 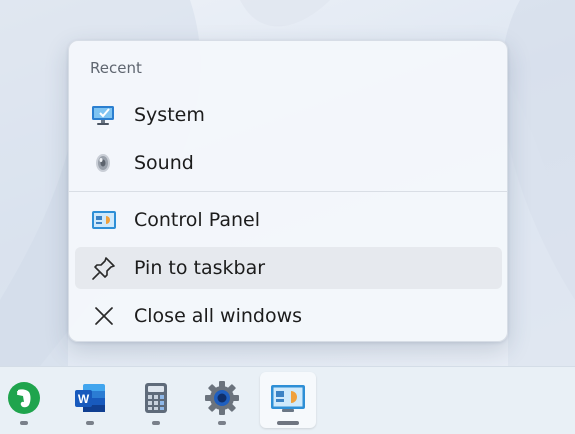 What do you see at coordinates (104, 163) in the screenshot?
I see `speaker-icon` at bounding box center [104, 163].